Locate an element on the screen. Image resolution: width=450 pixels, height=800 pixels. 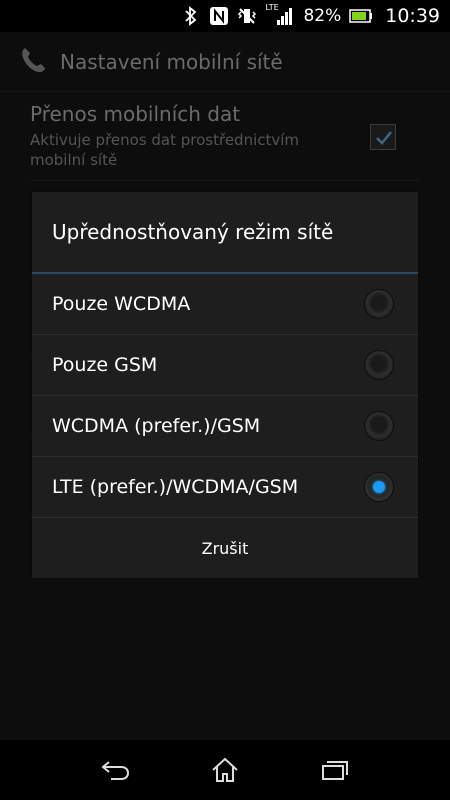
nfc-icon is located at coordinates (219, 16).